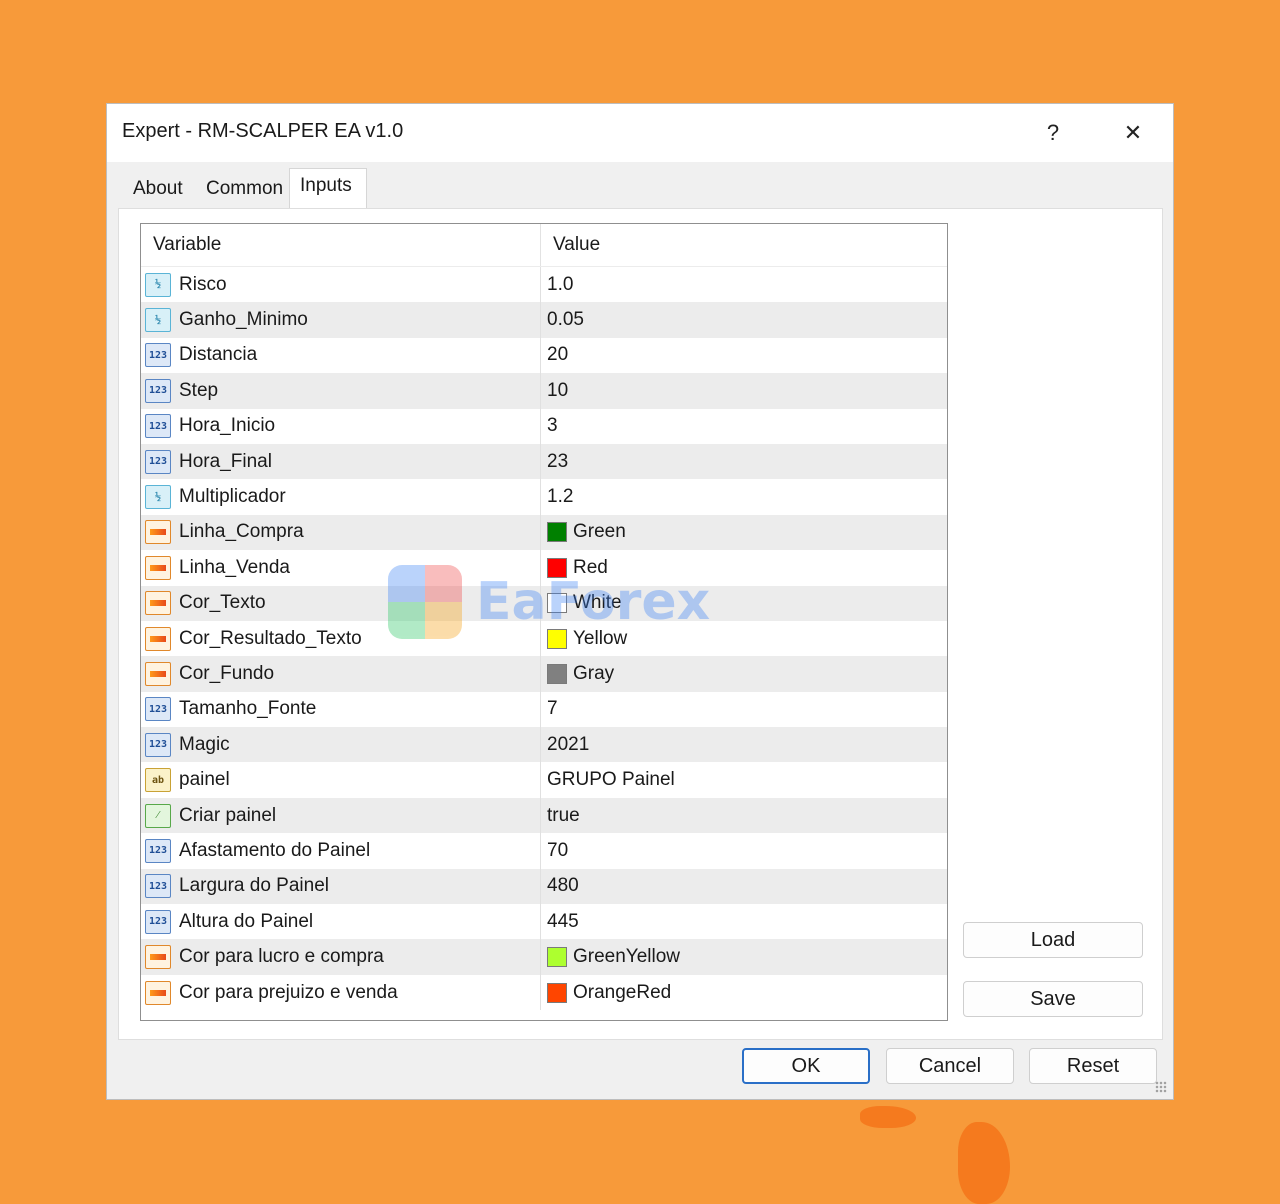 The width and height of the screenshot is (1280, 1204). Describe the element at coordinates (742, 426) in the screenshot. I see `value-cell: 3` at that location.